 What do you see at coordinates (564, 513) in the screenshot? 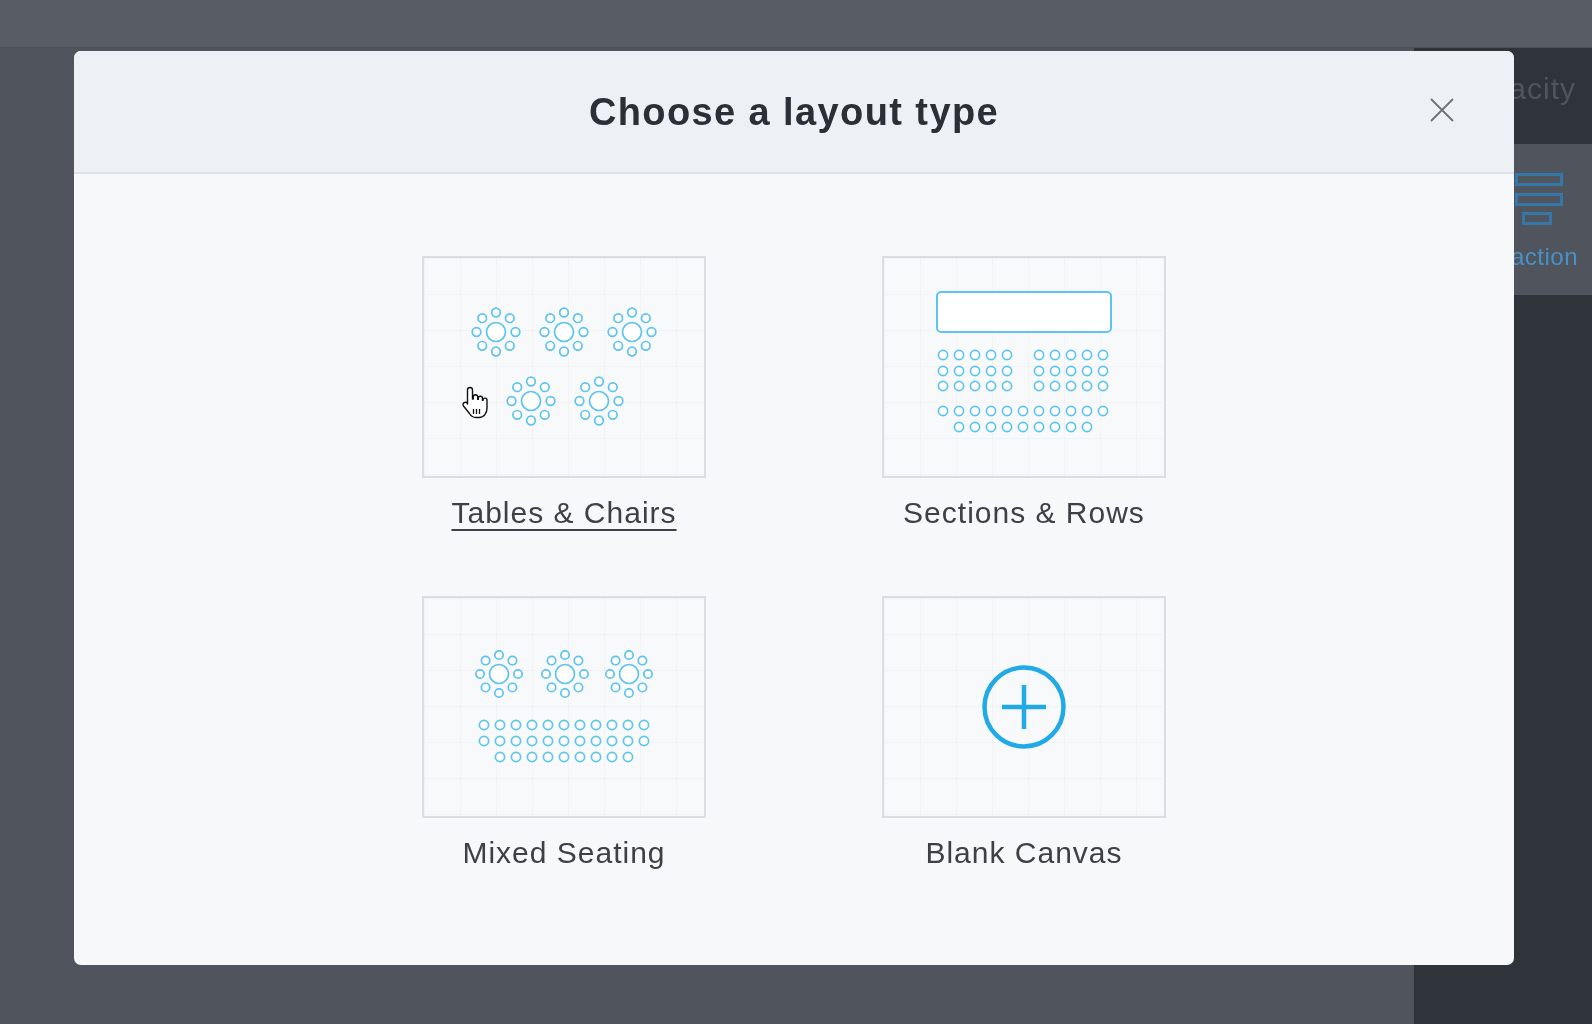
I see `layout-option-link: Tables & Chairs` at bounding box center [564, 513].